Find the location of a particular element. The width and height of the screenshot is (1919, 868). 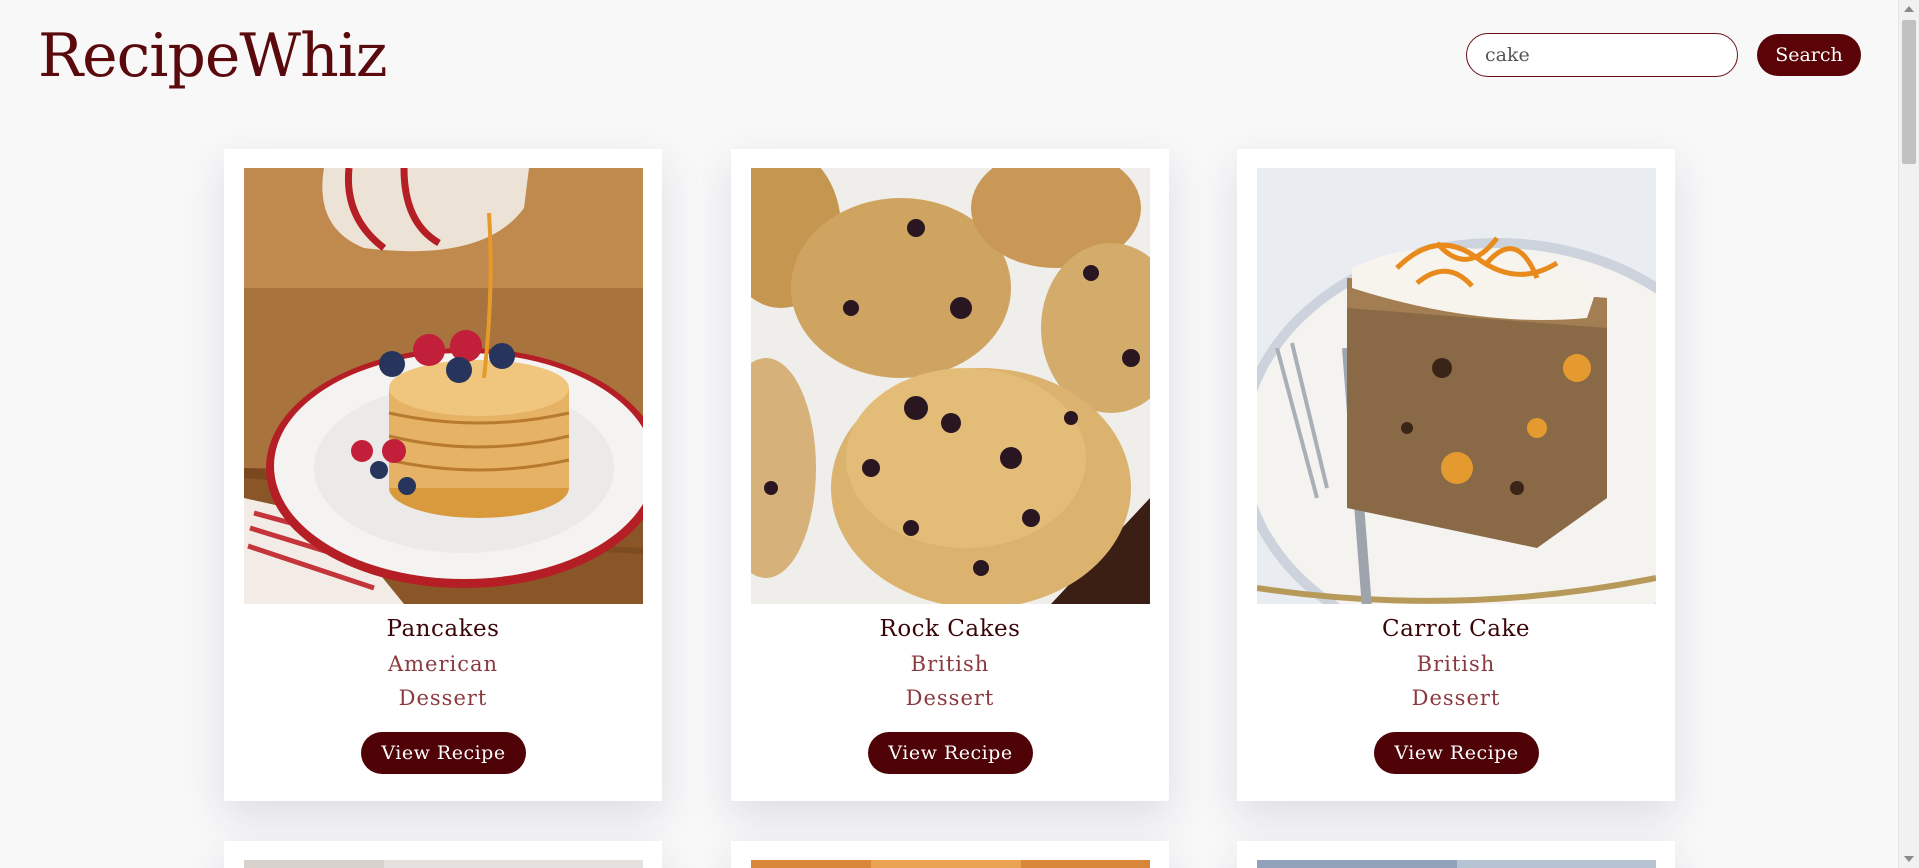

carrot-cake-photo is located at coordinates (1456, 386).